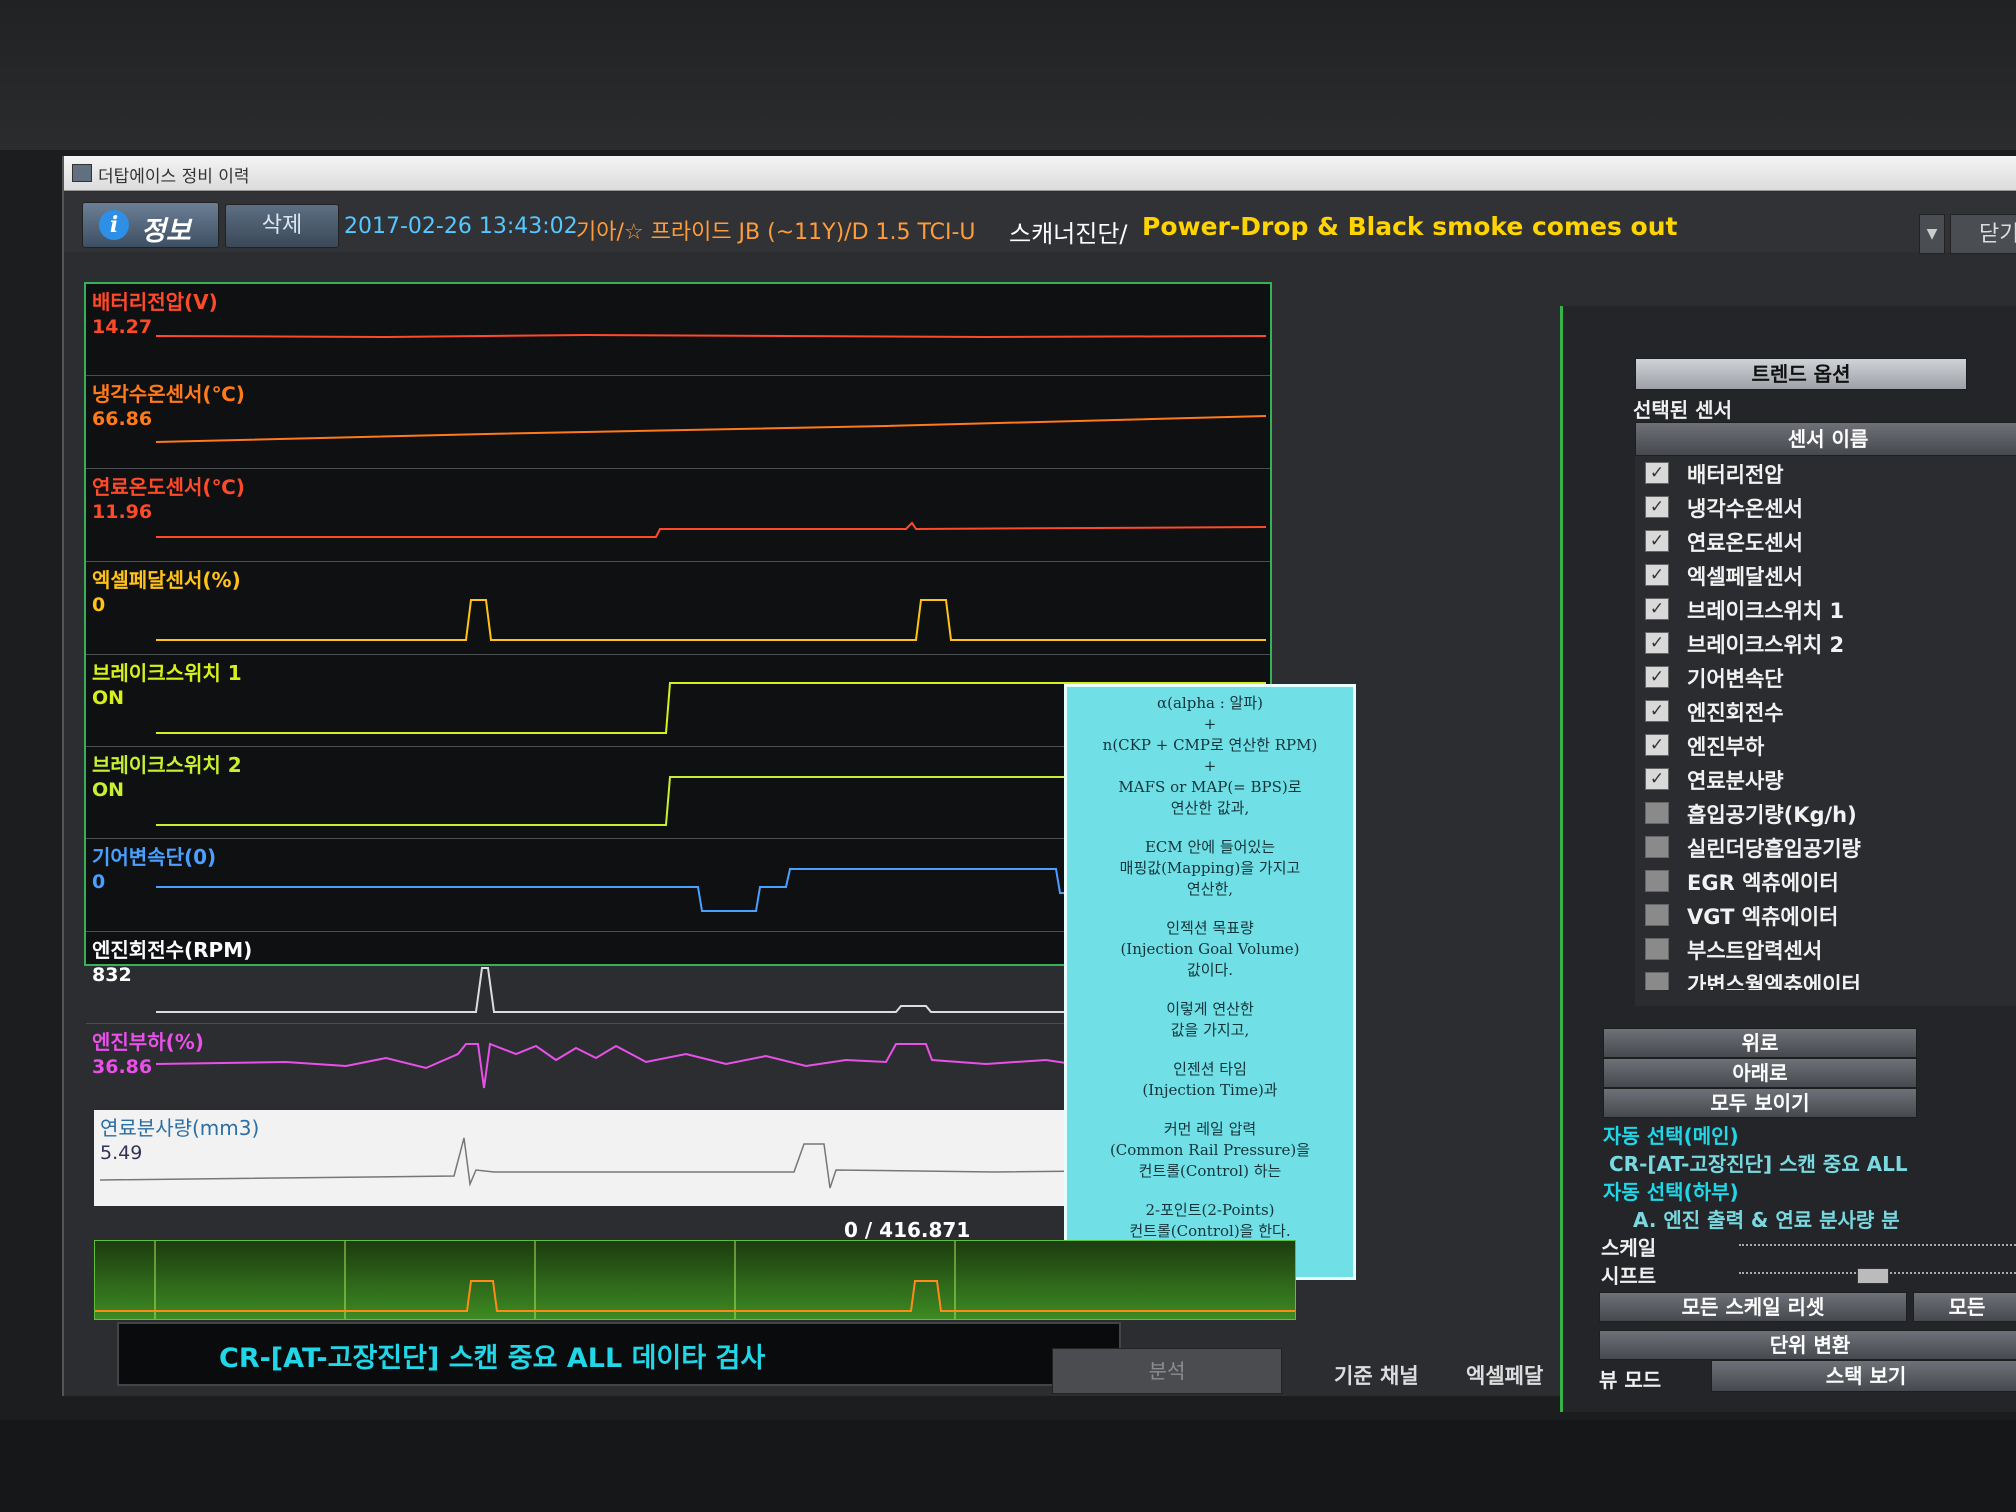 The width and height of the screenshot is (2016, 1512). Describe the element at coordinates (1671, 1136) in the screenshot. I see `auto-select-main-label: 자동 선택(메인)` at that location.